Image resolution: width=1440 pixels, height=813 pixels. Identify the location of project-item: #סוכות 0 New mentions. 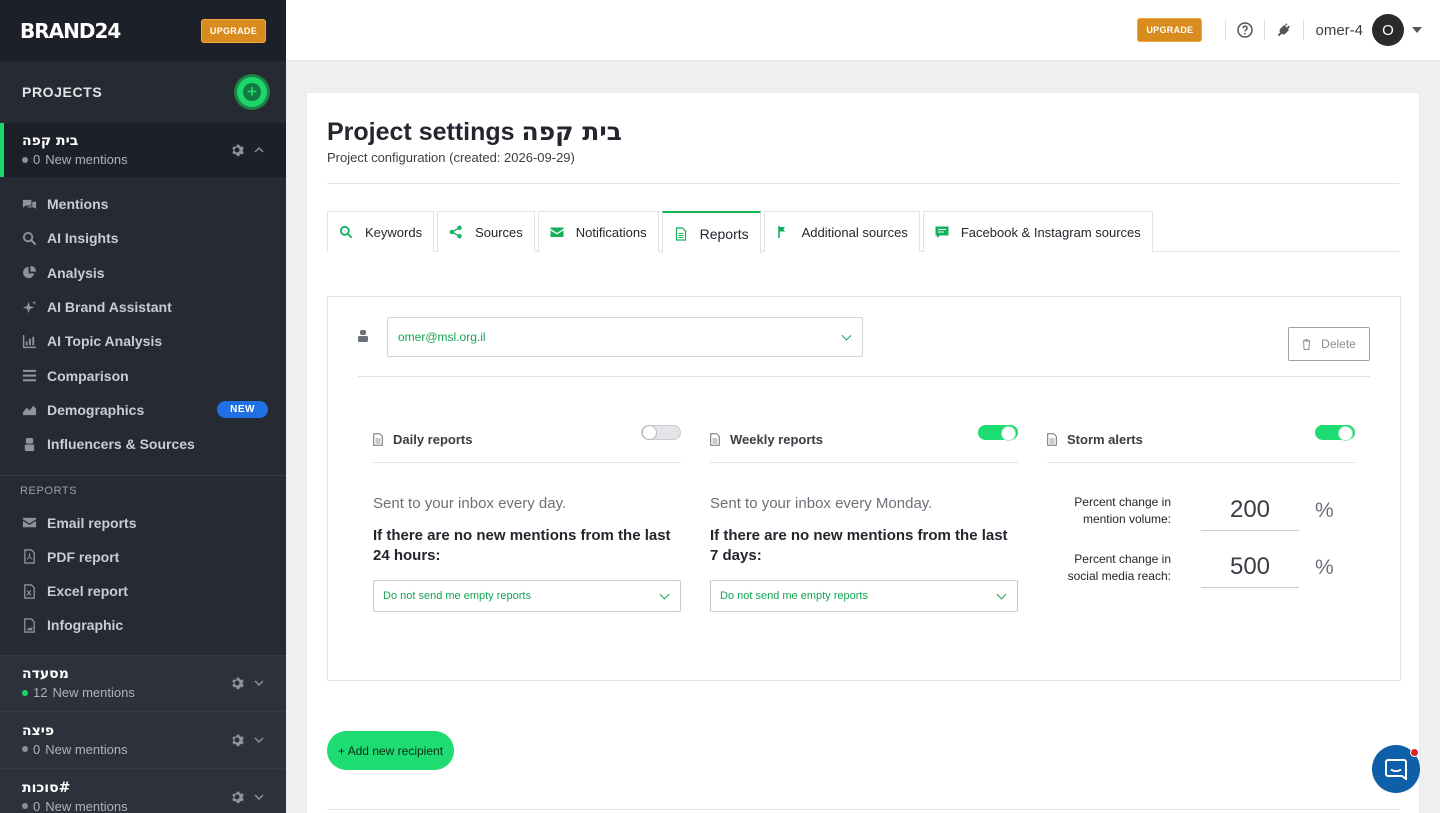
(143, 790).